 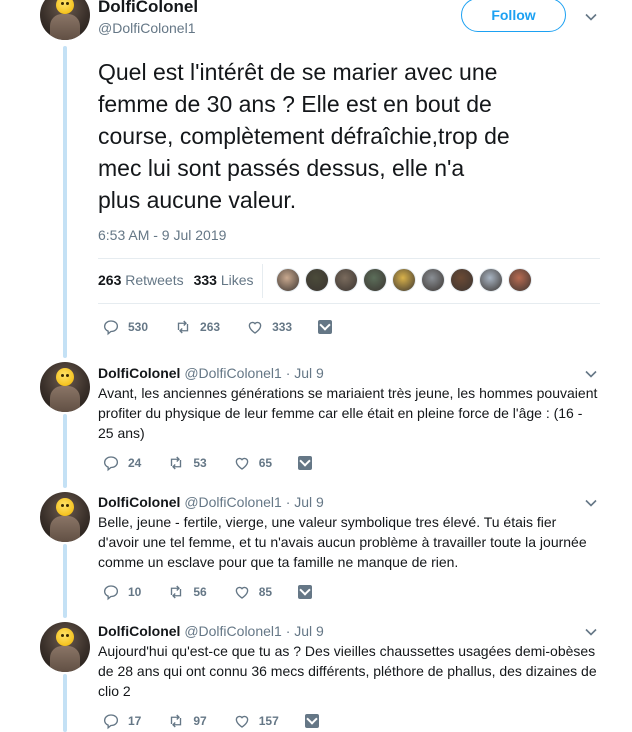 I want to click on like-count: 65, so click(x=265, y=463).